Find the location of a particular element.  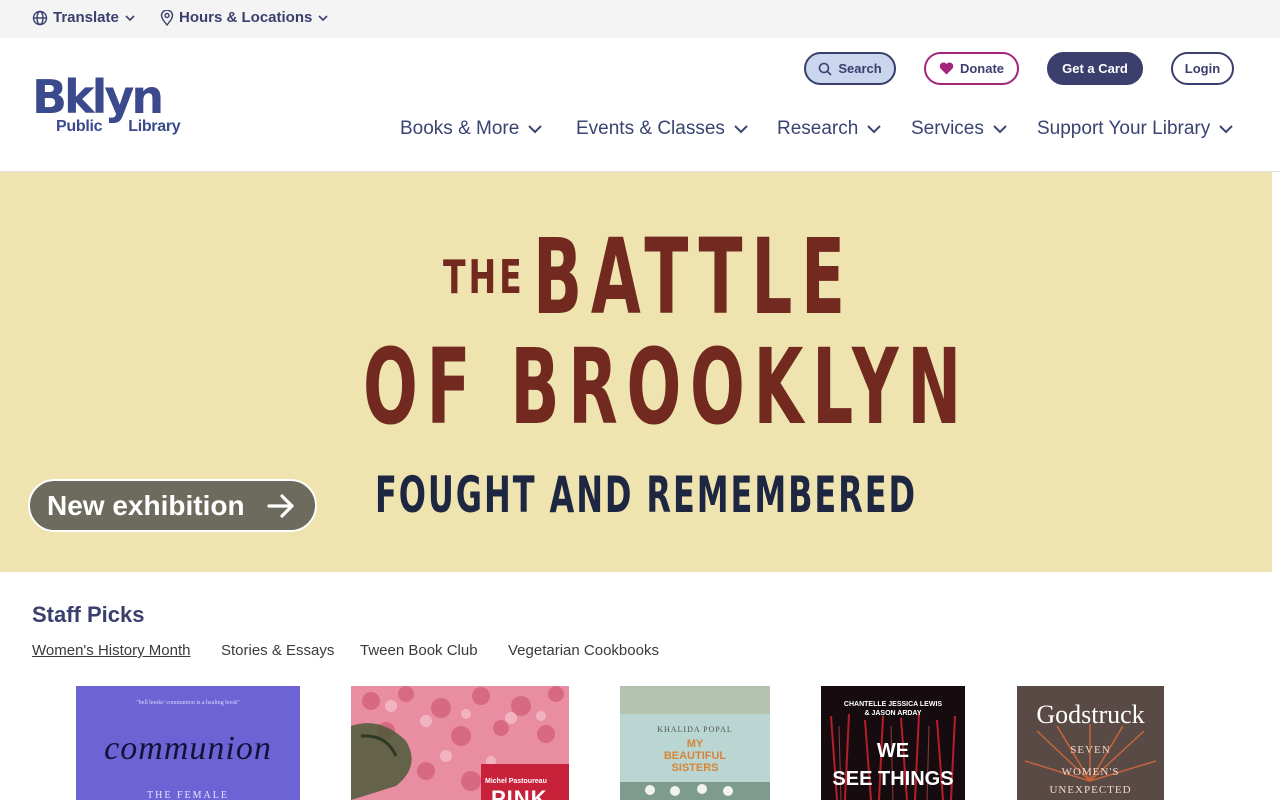

login-button: Login is located at coordinates (1202, 68).